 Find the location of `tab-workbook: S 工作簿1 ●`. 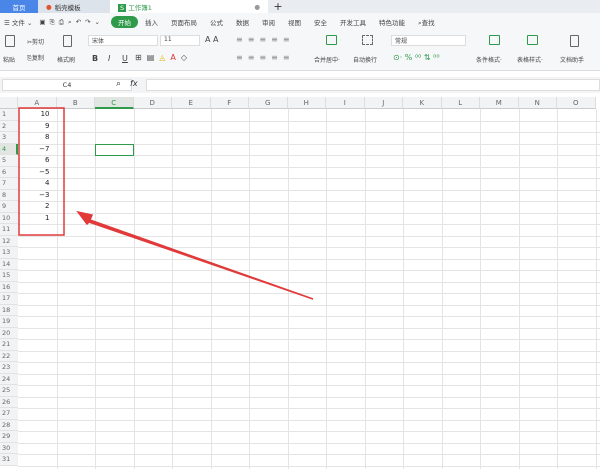

tab-workbook: S 工作簿1 ● is located at coordinates (189, 6).